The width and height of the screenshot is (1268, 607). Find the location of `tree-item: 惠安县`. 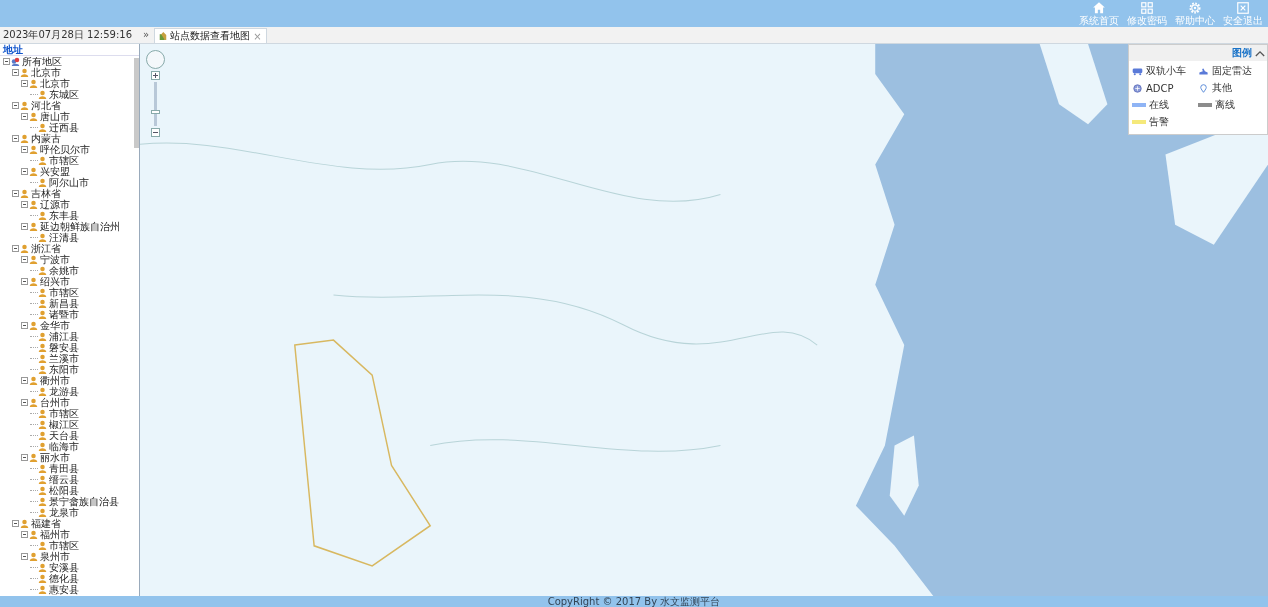

tree-item: 惠安县 is located at coordinates (64, 589).